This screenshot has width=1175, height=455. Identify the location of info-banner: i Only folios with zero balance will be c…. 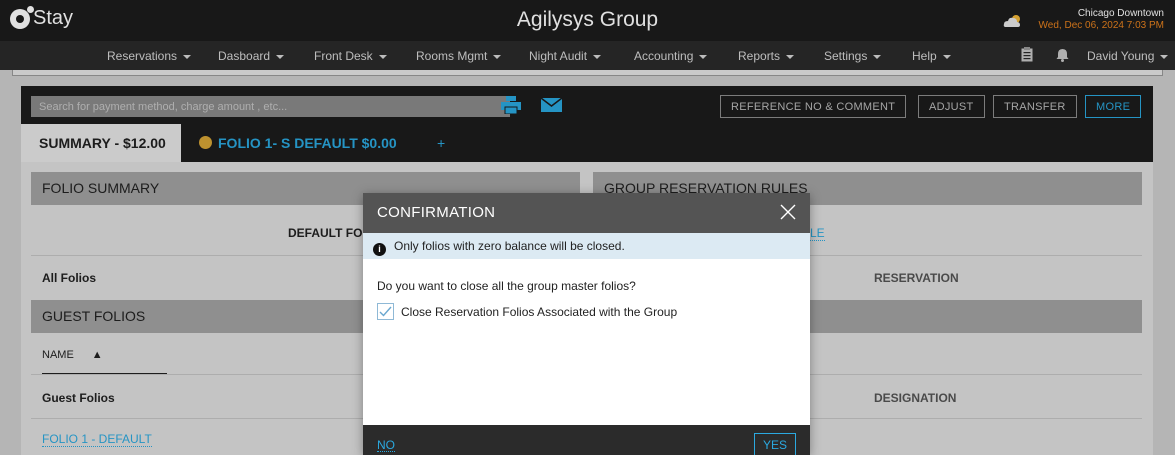
(586, 246).